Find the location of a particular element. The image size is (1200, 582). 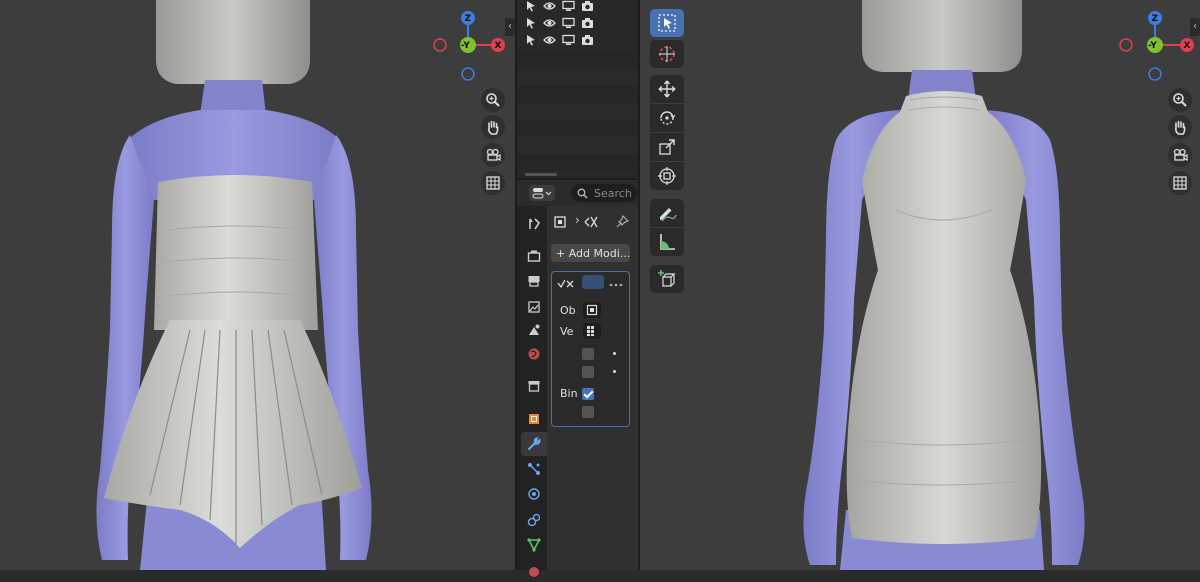

select-box-tool is located at coordinates (667, 23).